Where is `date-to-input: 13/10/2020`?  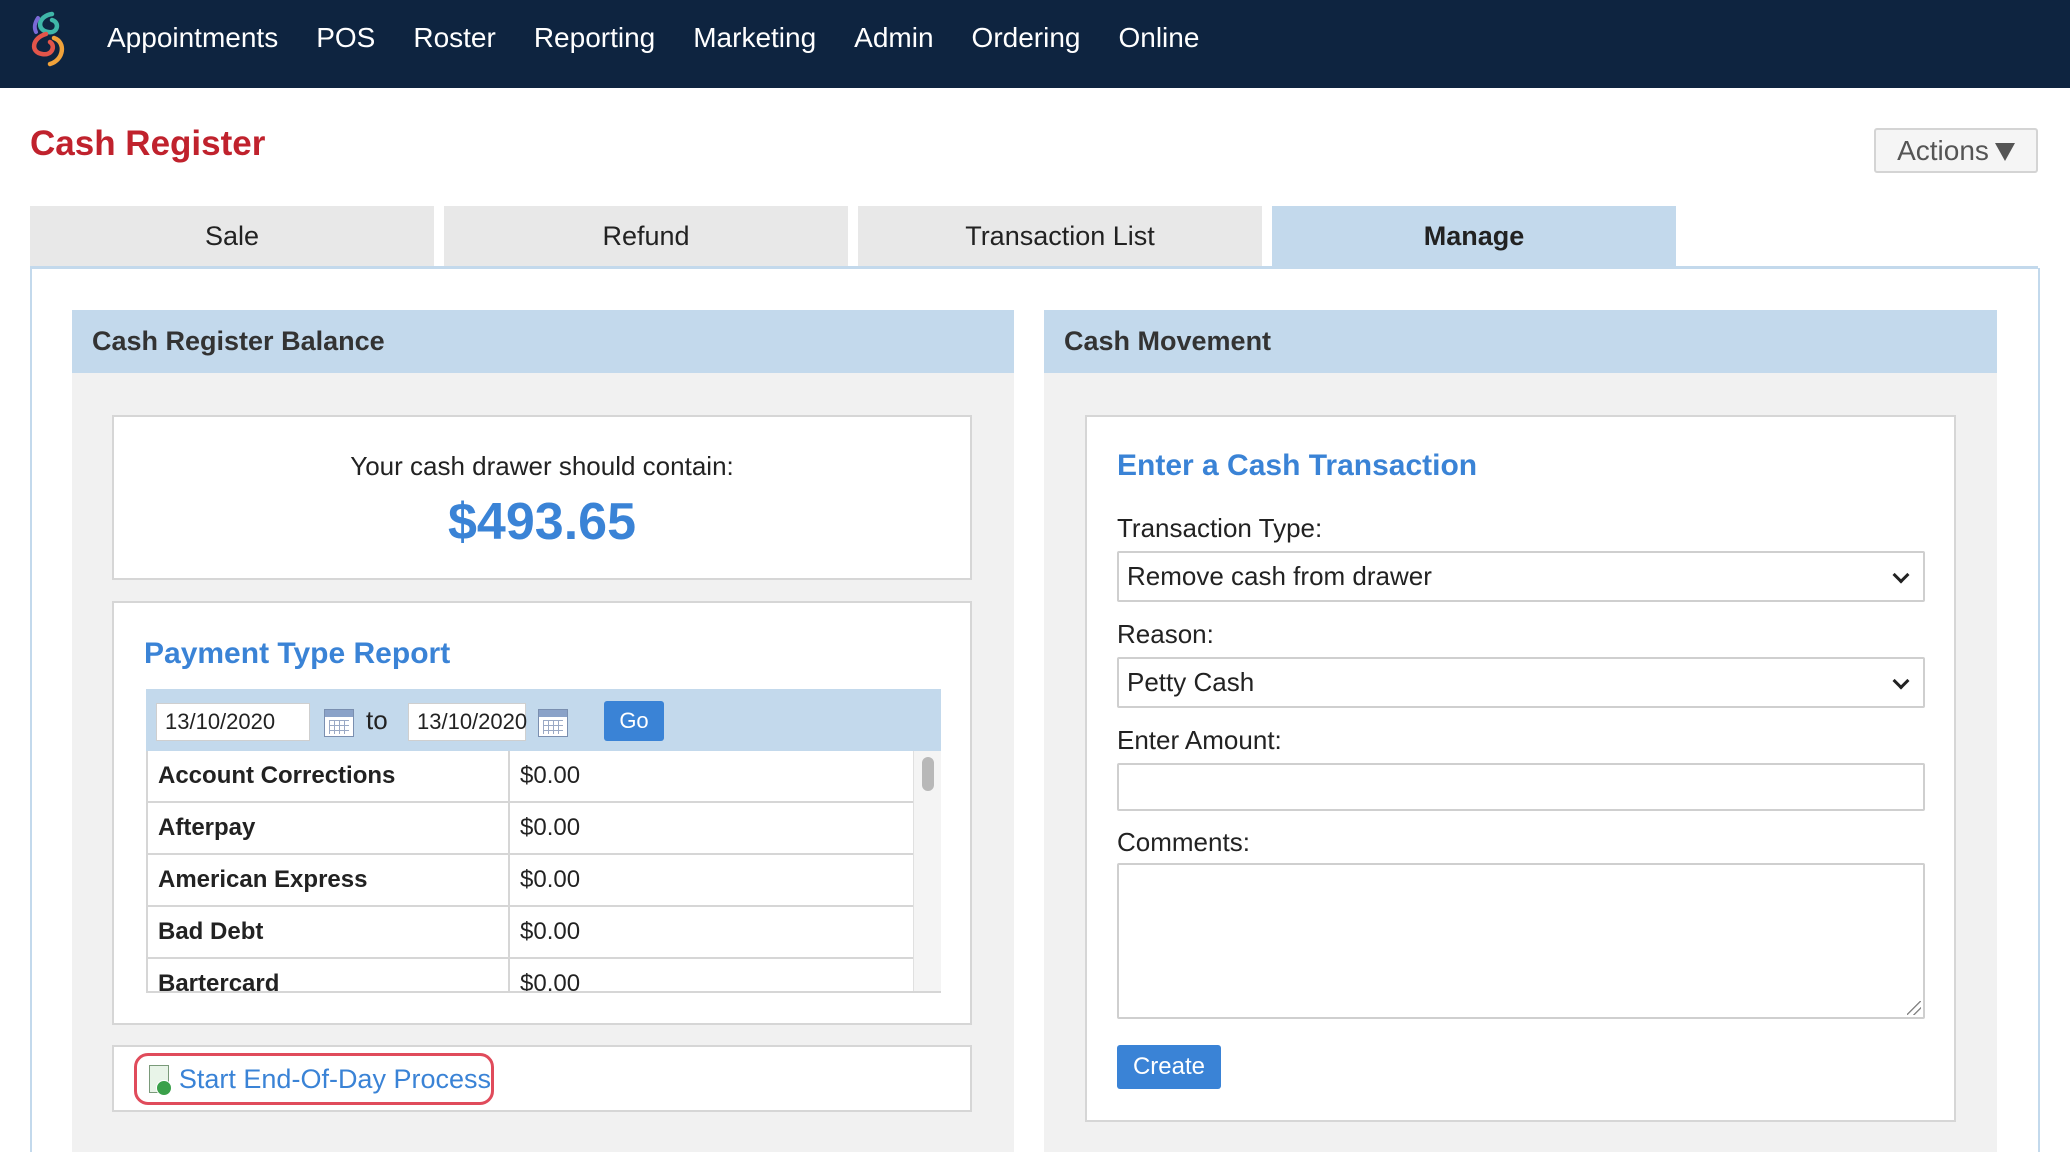 date-to-input: 13/10/2020 is located at coordinates (467, 722).